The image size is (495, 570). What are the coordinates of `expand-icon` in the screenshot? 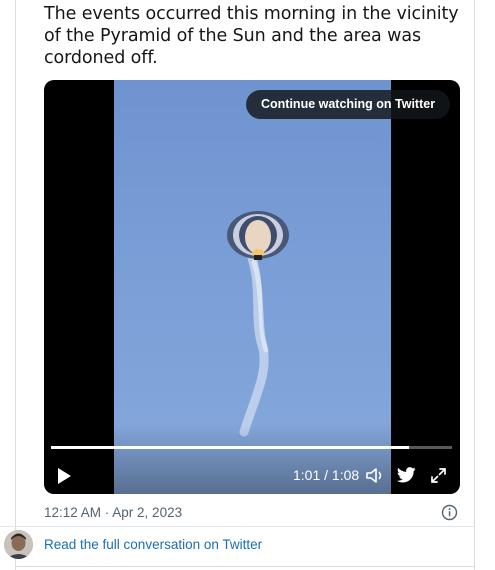 It's located at (438, 475).